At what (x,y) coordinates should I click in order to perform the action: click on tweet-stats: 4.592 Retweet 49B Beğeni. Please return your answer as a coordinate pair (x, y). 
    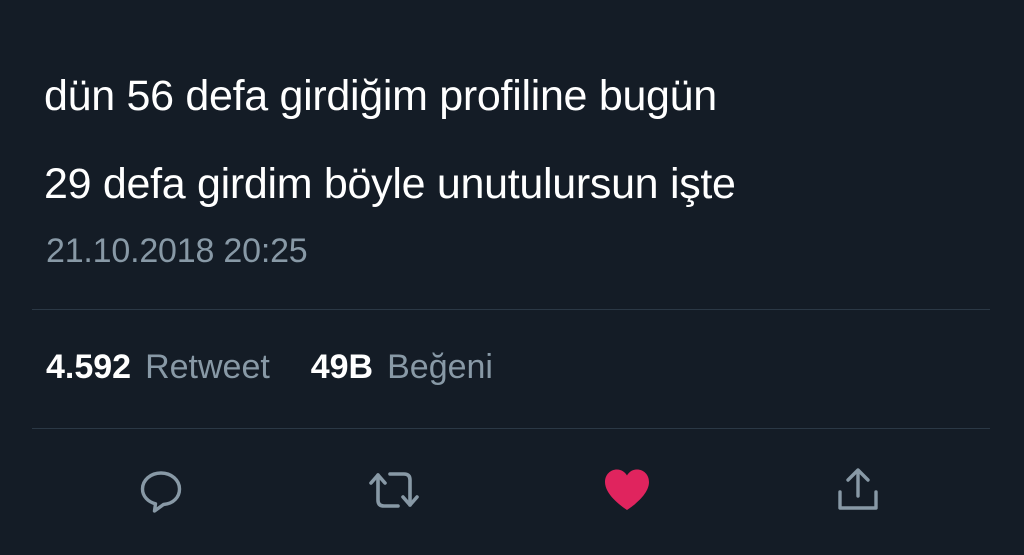
    Looking at the image, I should click on (269, 367).